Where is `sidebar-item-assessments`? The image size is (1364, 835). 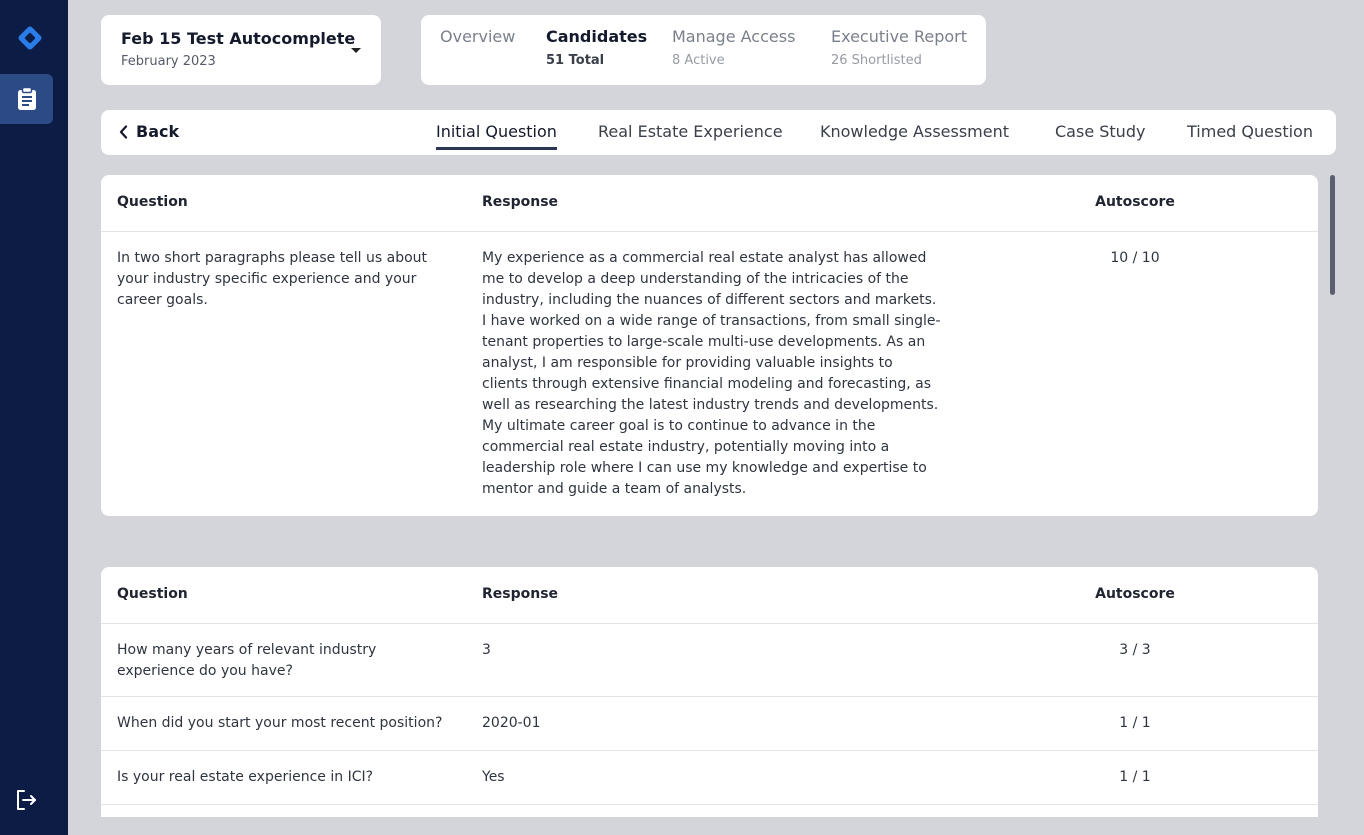 sidebar-item-assessments is located at coordinates (26, 99).